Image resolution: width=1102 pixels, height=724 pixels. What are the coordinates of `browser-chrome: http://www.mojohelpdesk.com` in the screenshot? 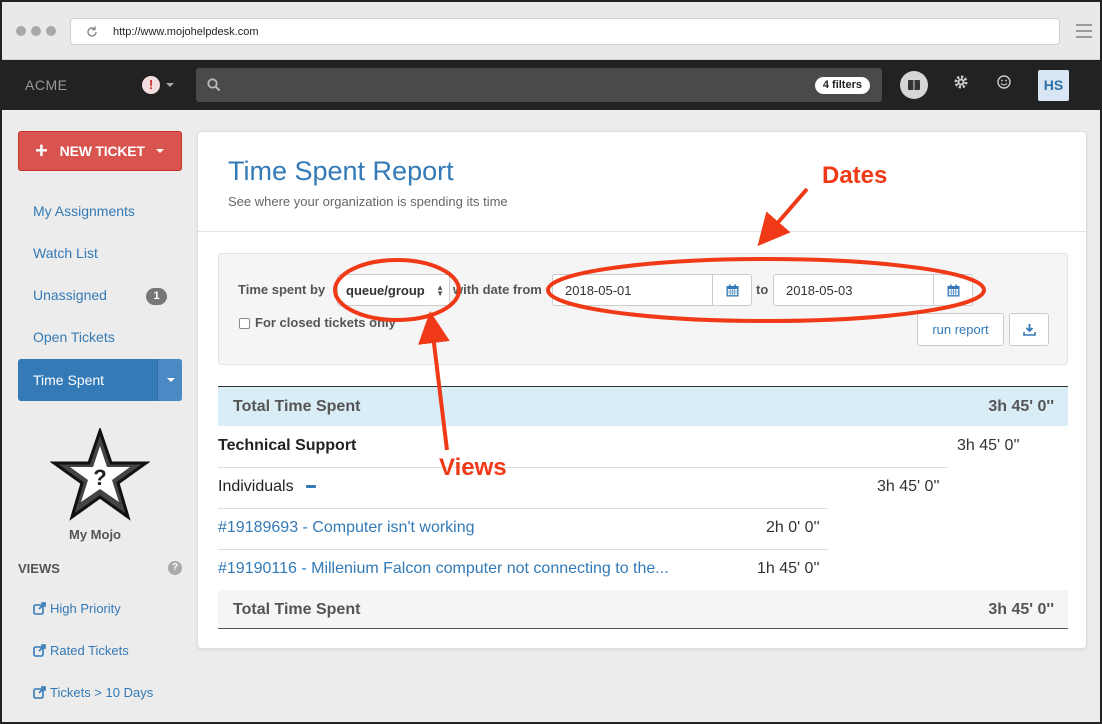 It's located at (551, 31).